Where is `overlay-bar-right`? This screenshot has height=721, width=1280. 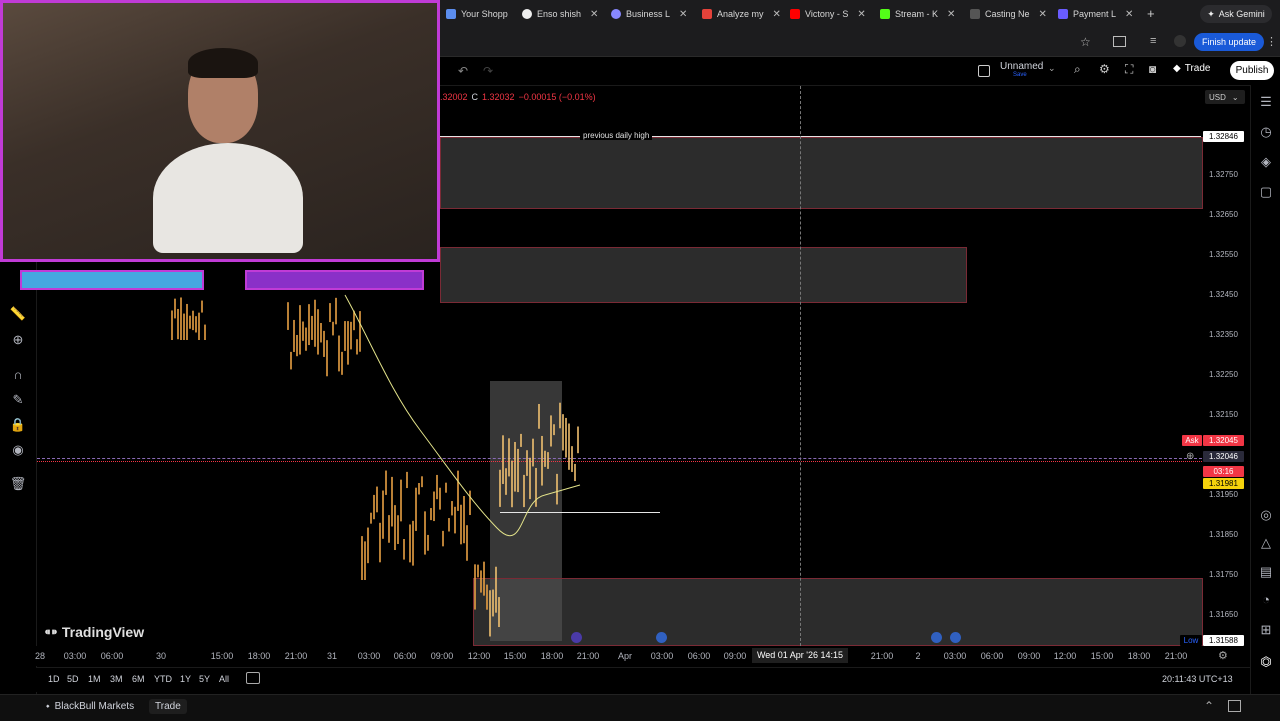 overlay-bar-right is located at coordinates (334, 280).